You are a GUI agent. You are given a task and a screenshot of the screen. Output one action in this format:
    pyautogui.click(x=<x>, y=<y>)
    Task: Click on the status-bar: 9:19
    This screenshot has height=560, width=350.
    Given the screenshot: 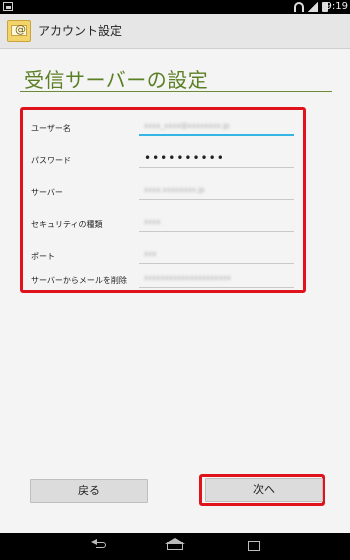 What is the action you would take?
    pyautogui.click(x=175, y=7)
    